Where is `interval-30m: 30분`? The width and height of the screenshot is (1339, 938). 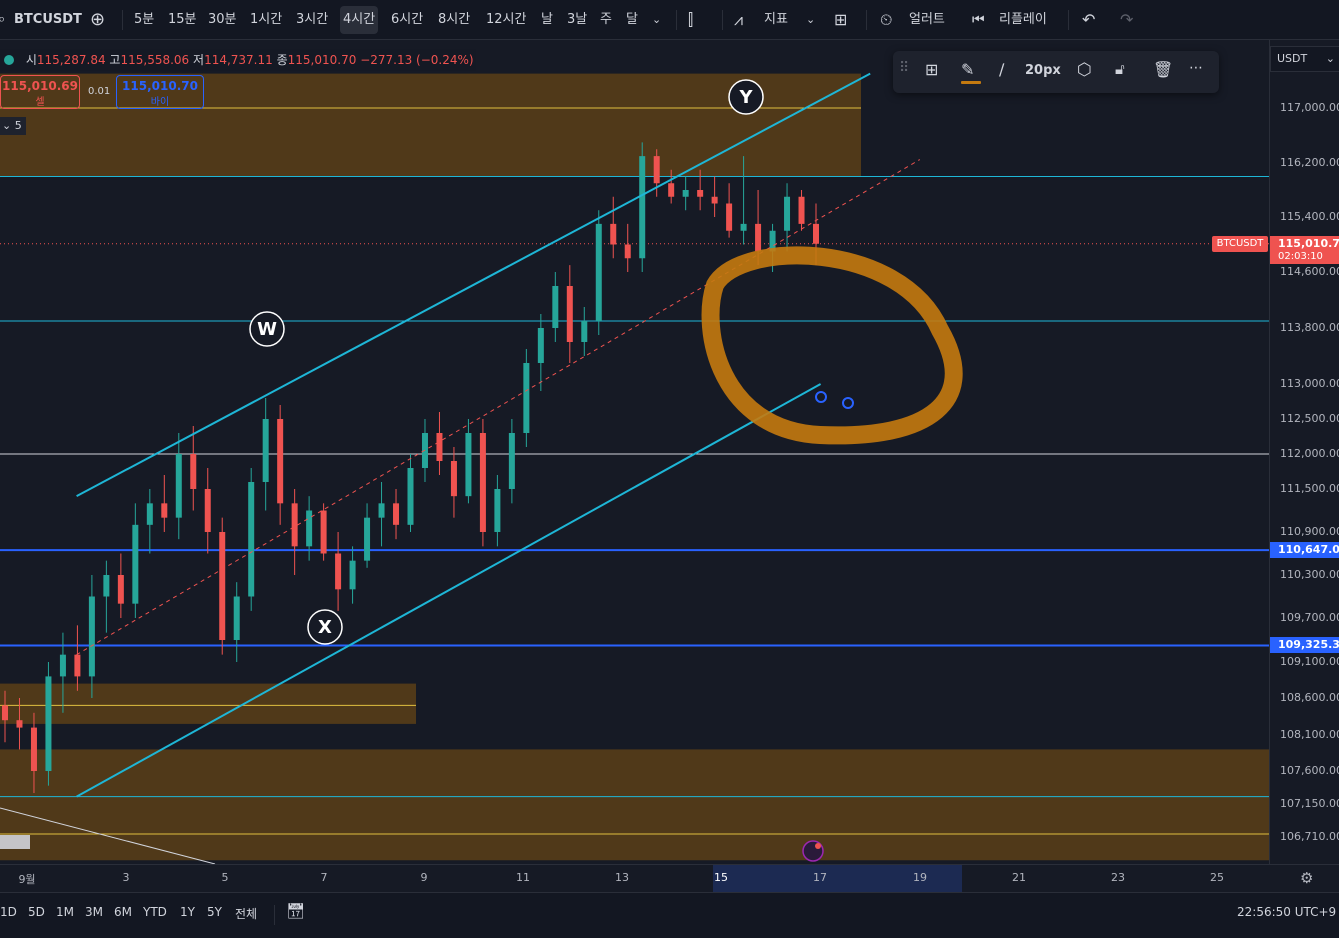
interval-30m: 30분 is located at coordinates (222, 20).